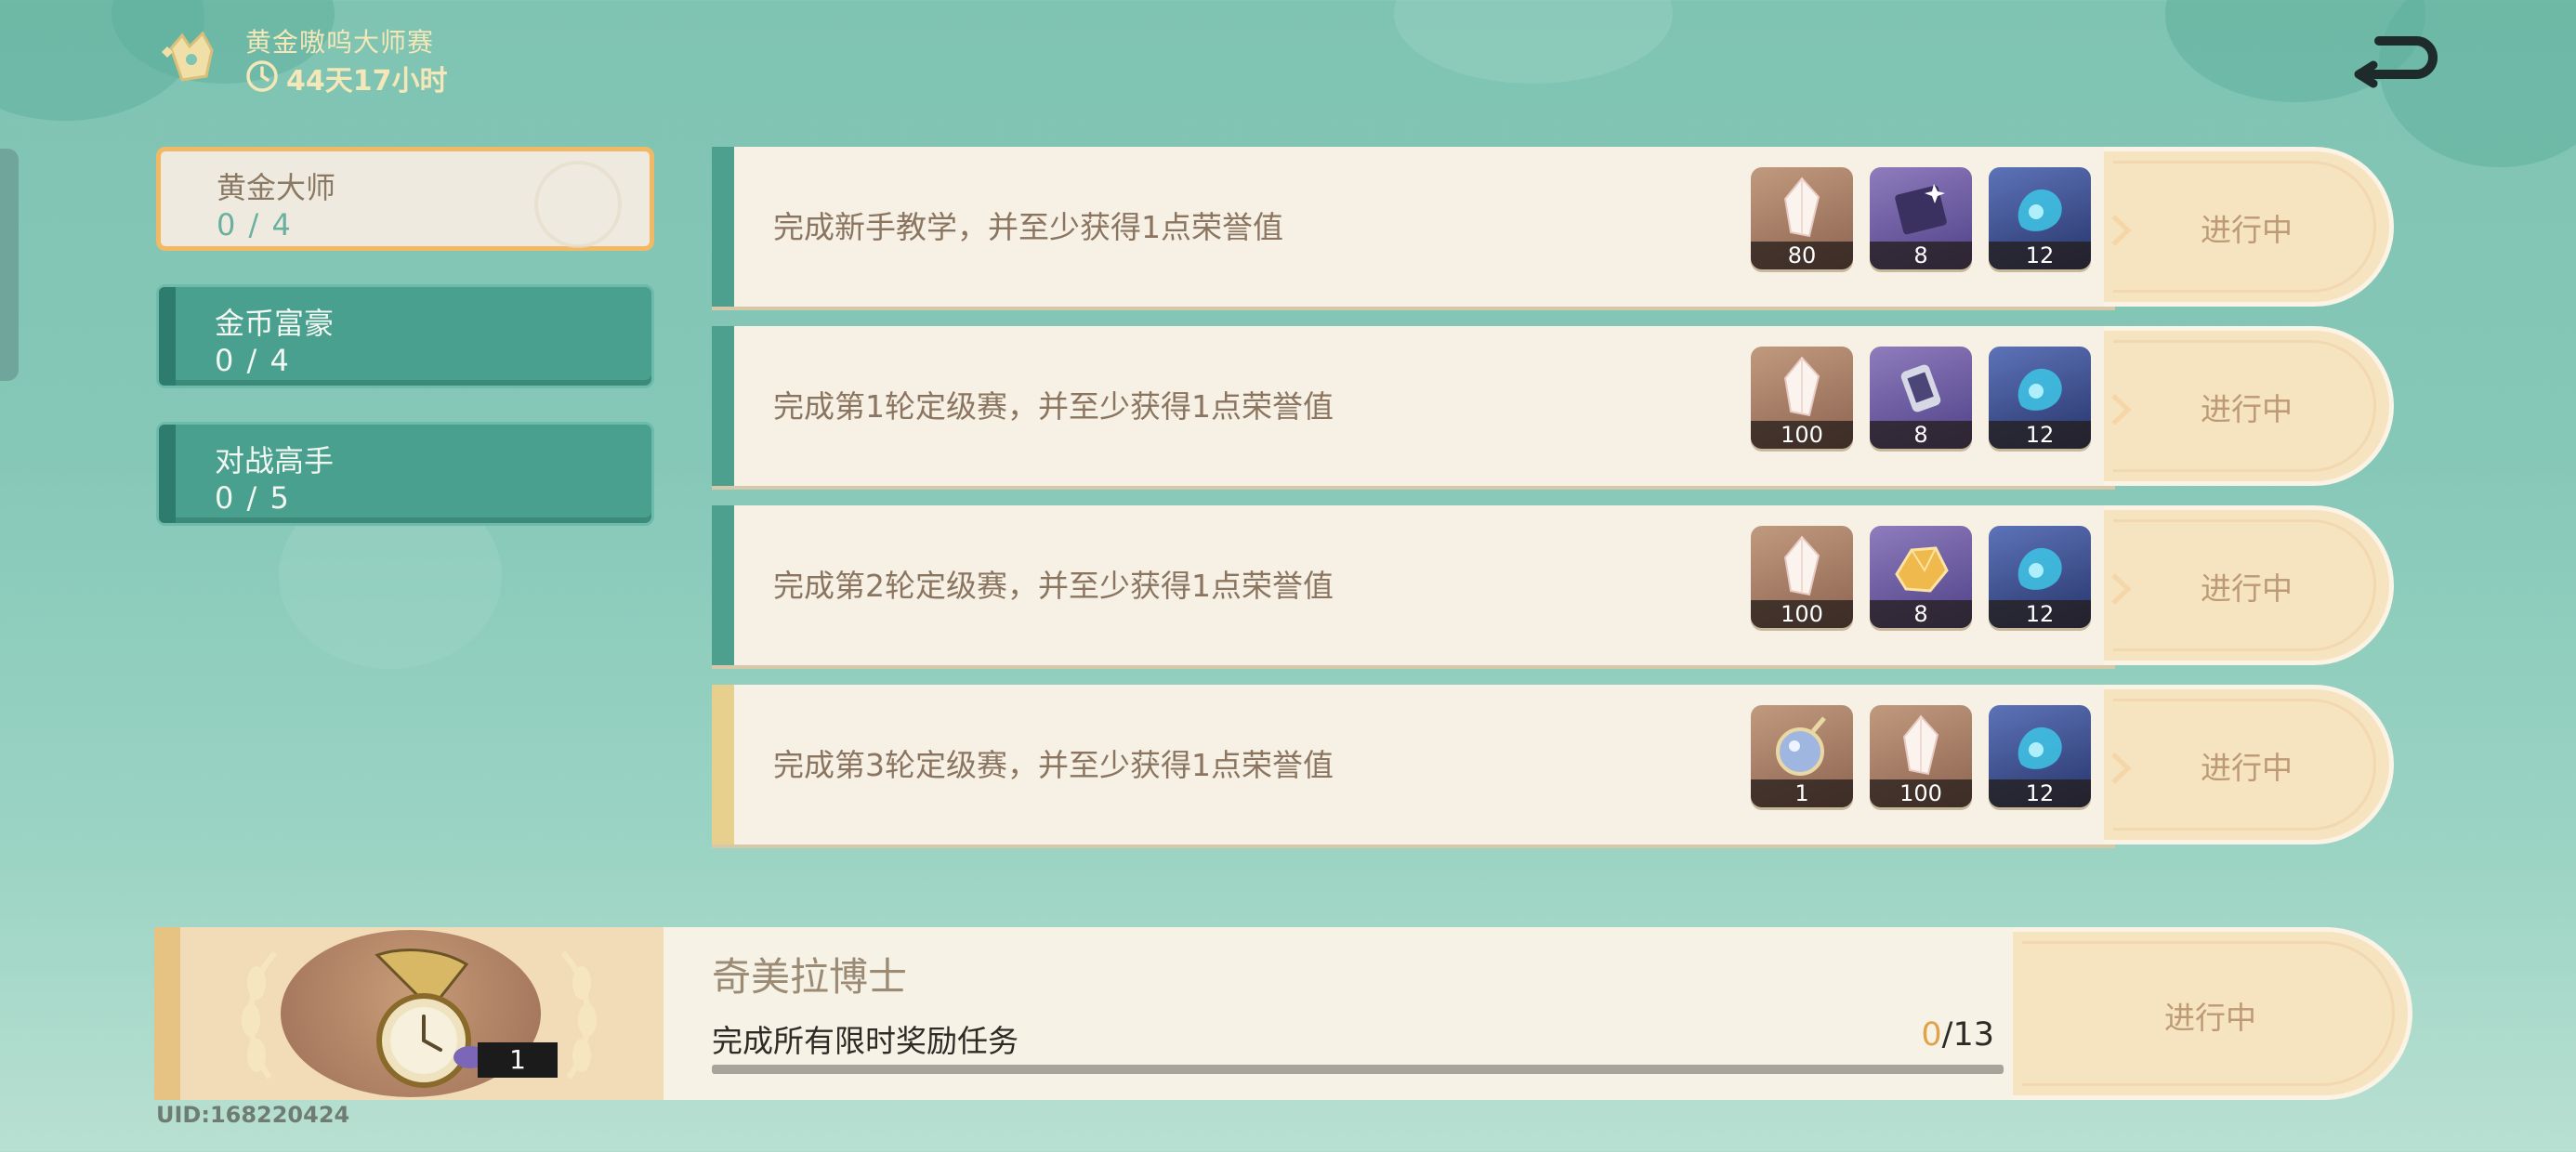  Describe the element at coordinates (340, 42) in the screenshot. I see `event-title: 黄金嗷呜大师赛` at that location.